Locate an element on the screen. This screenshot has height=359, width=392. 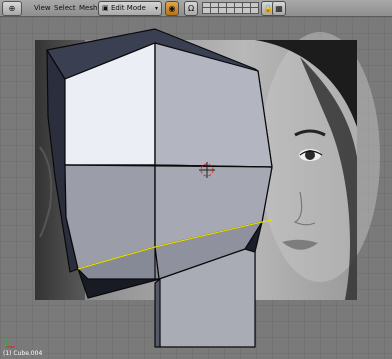
menu-select: Select is located at coordinates (65, 8).